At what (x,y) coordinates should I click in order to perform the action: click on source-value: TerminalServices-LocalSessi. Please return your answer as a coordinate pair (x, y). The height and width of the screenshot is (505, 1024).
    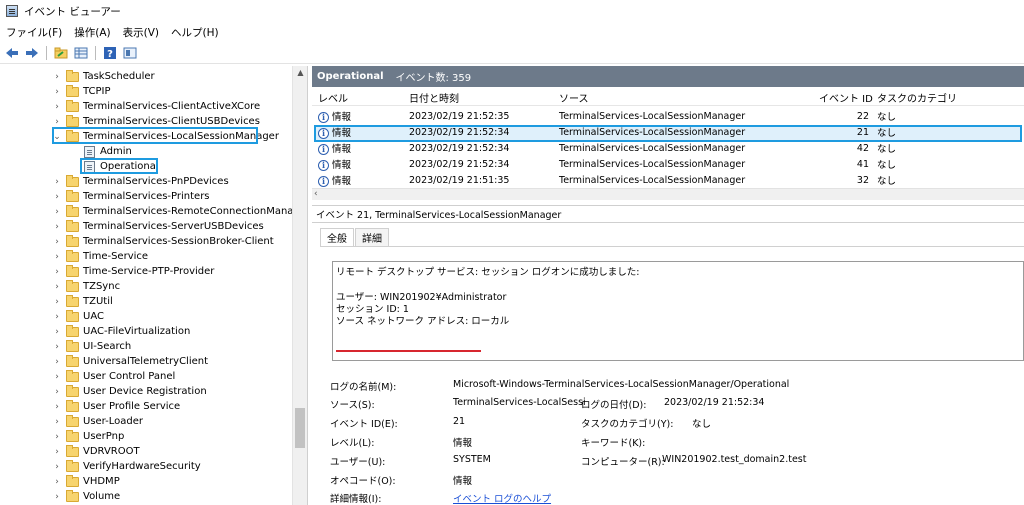
    Looking at the image, I should click on (519, 402).